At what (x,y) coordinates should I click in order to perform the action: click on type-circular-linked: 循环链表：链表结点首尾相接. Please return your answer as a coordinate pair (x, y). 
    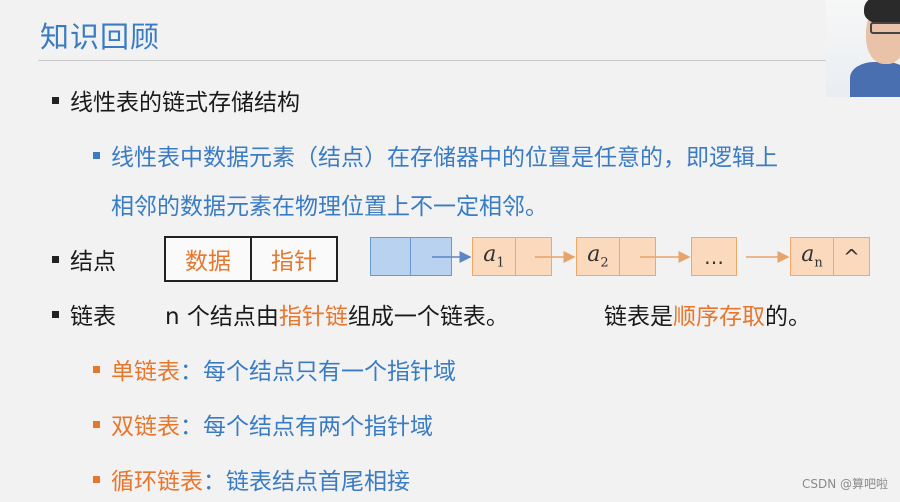
    Looking at the image, I should click on (260, 482).